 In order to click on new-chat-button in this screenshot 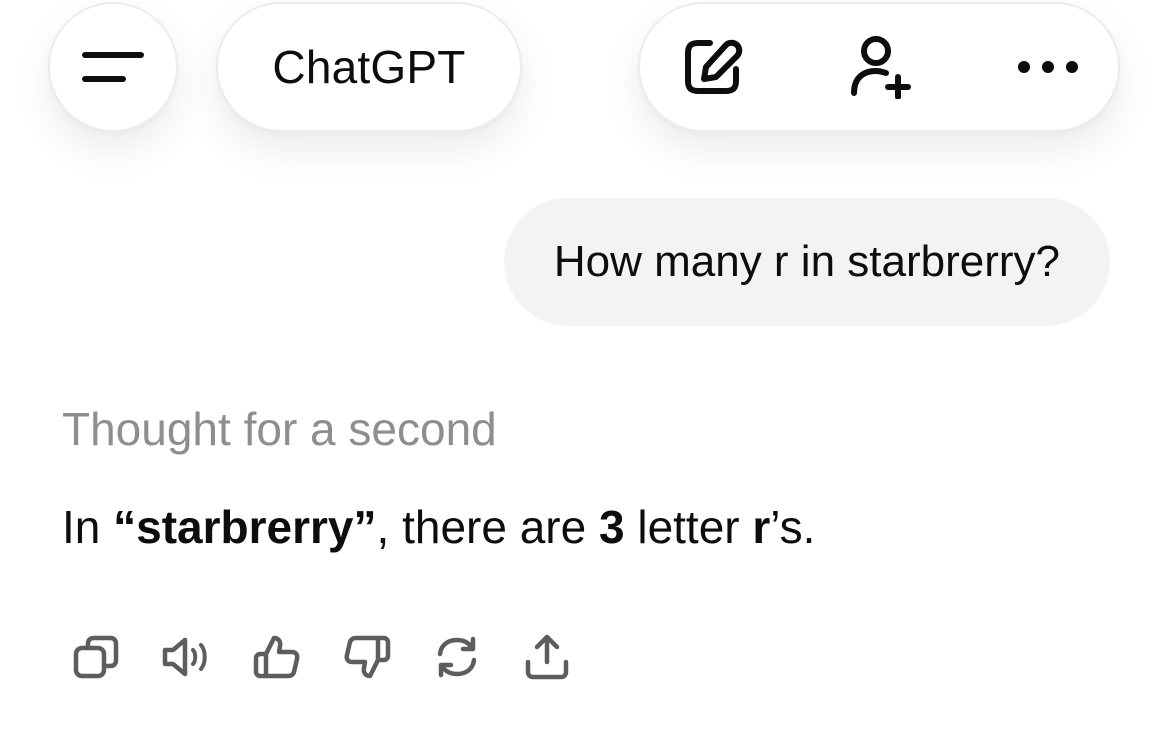, I will do `click(712, 67)`.